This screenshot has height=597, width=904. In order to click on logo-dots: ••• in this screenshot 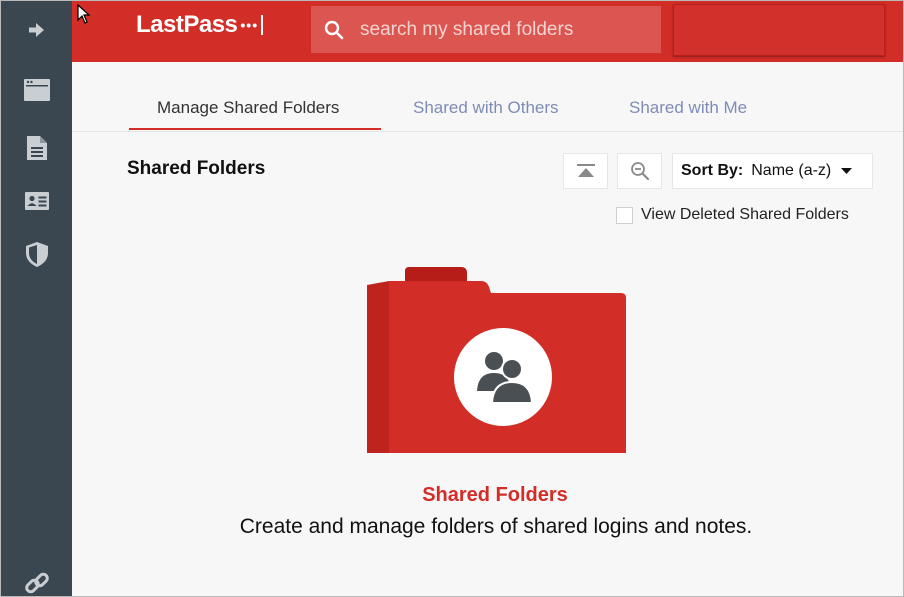, I will do `click(249, 25)`.